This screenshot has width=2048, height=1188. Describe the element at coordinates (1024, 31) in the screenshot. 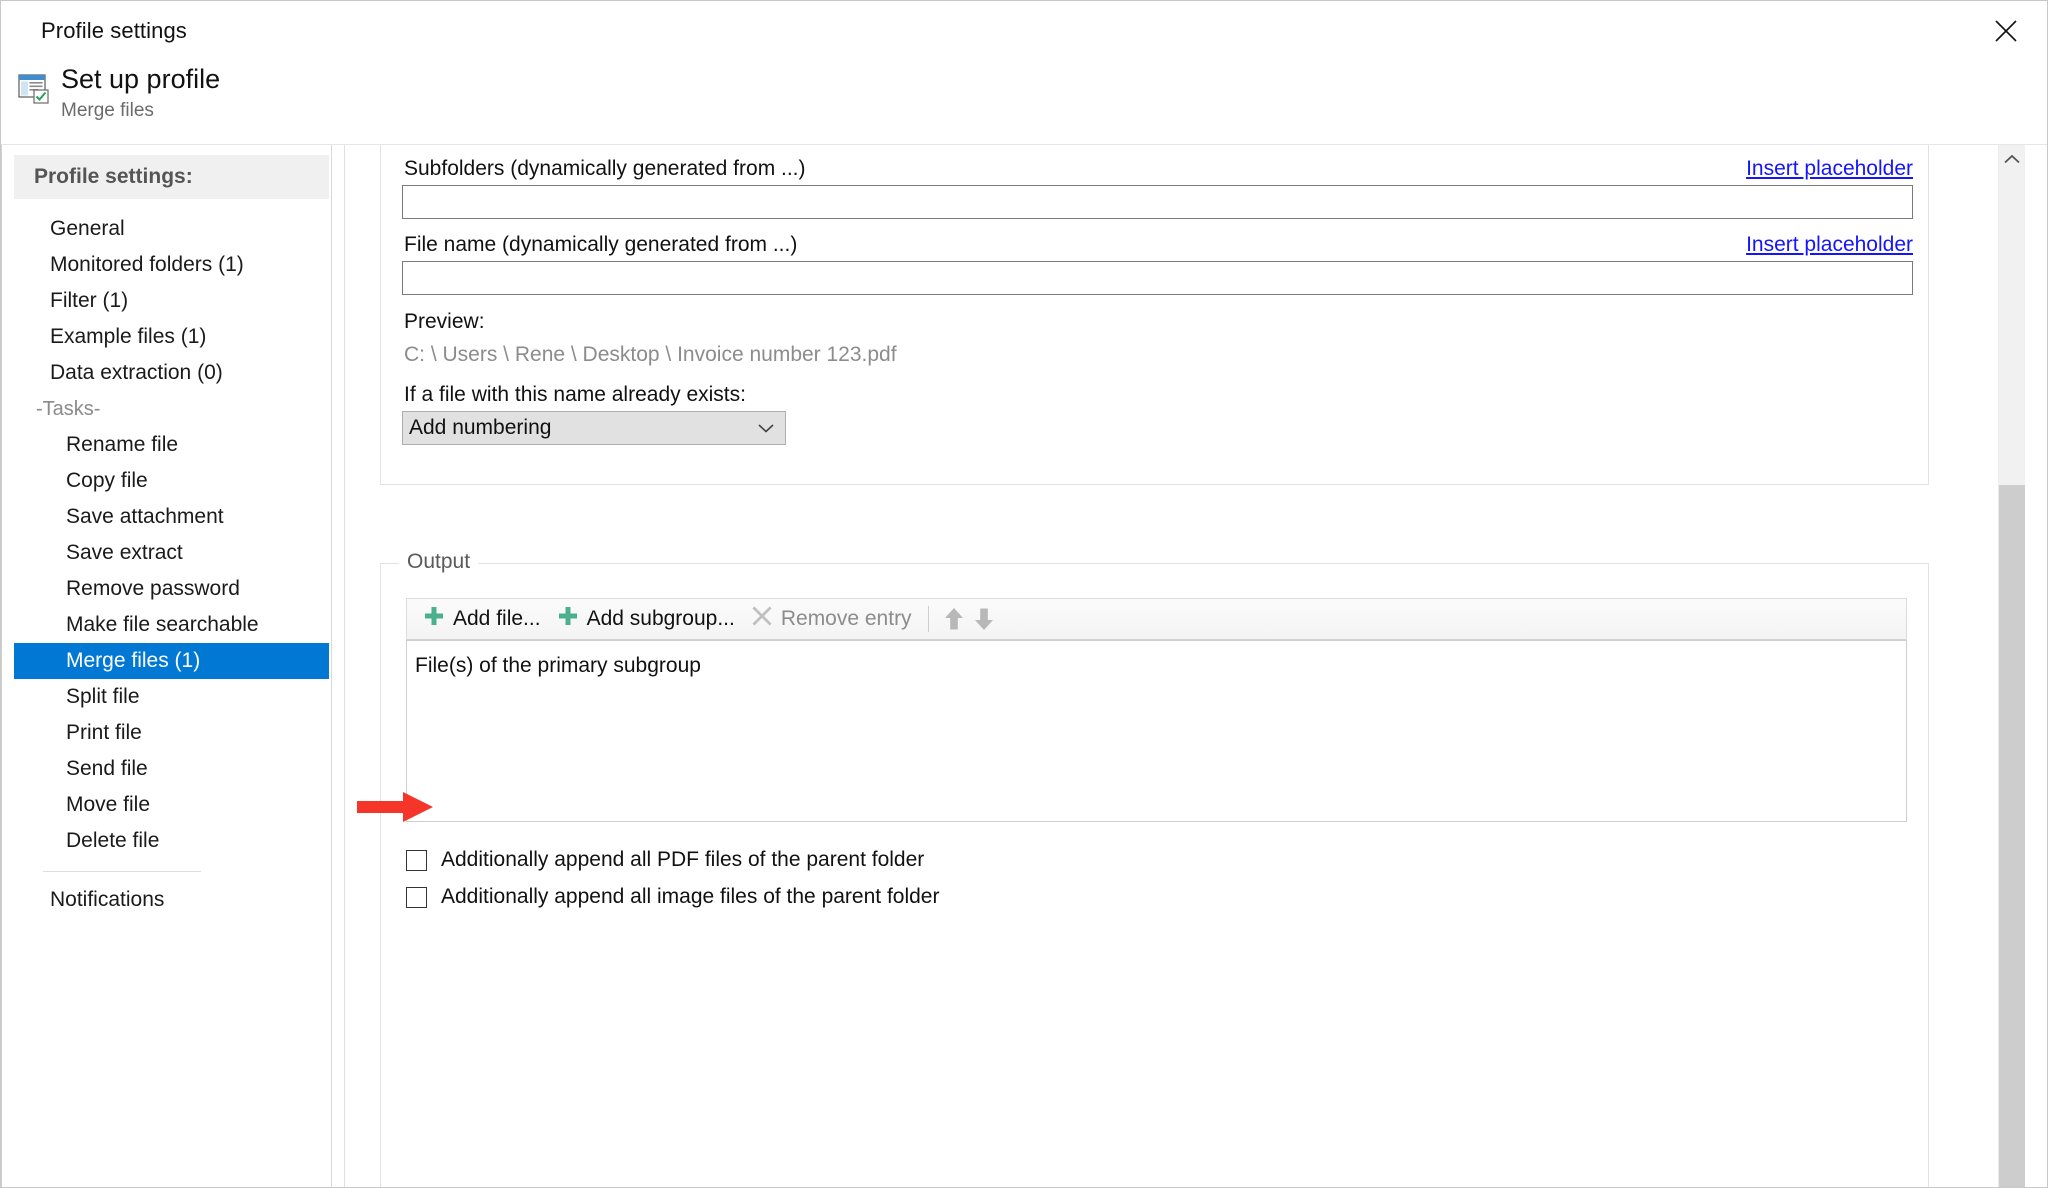

I see `title-bar: Profile settings` at that location.